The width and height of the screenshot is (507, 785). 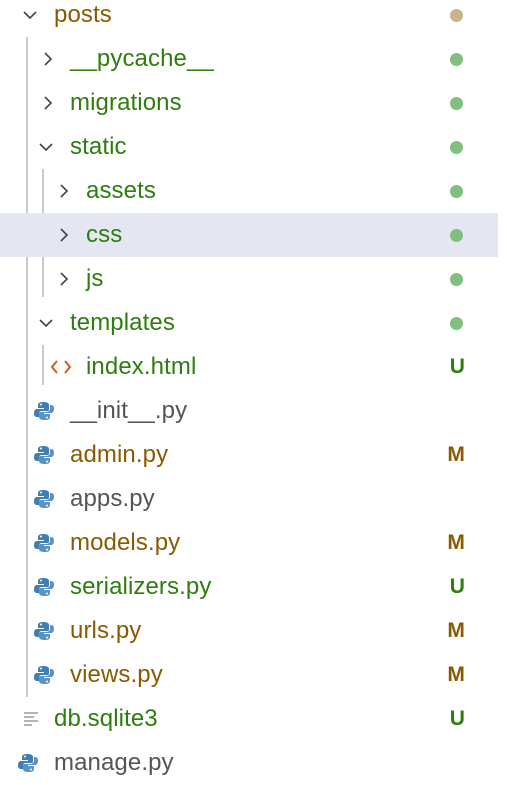 I want to click on tree-item-label: css, so click(x=104, y=234).